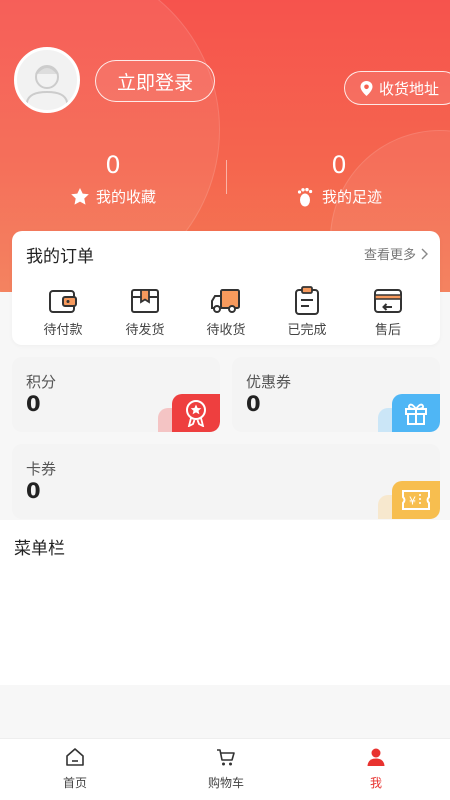 This screenshot has height=800, width=450. Describe the element at coordinates (145, 330) in the screenshot. I see `order-label: 待发货` at that location.